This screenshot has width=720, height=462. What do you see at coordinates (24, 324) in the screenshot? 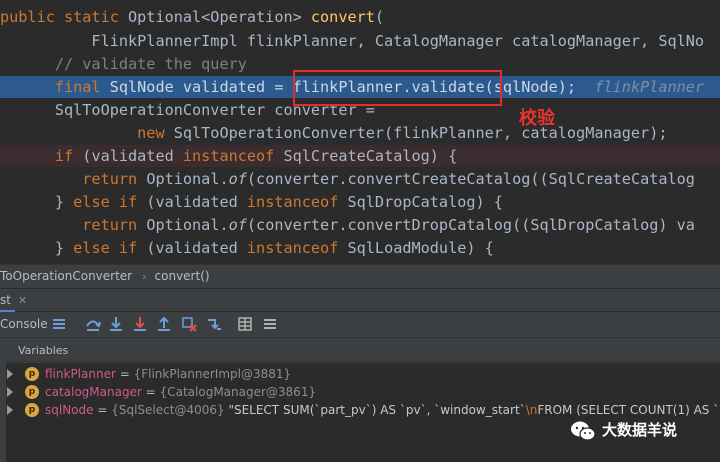
I see `console-tab: Console` at bounding box center [24, 324].